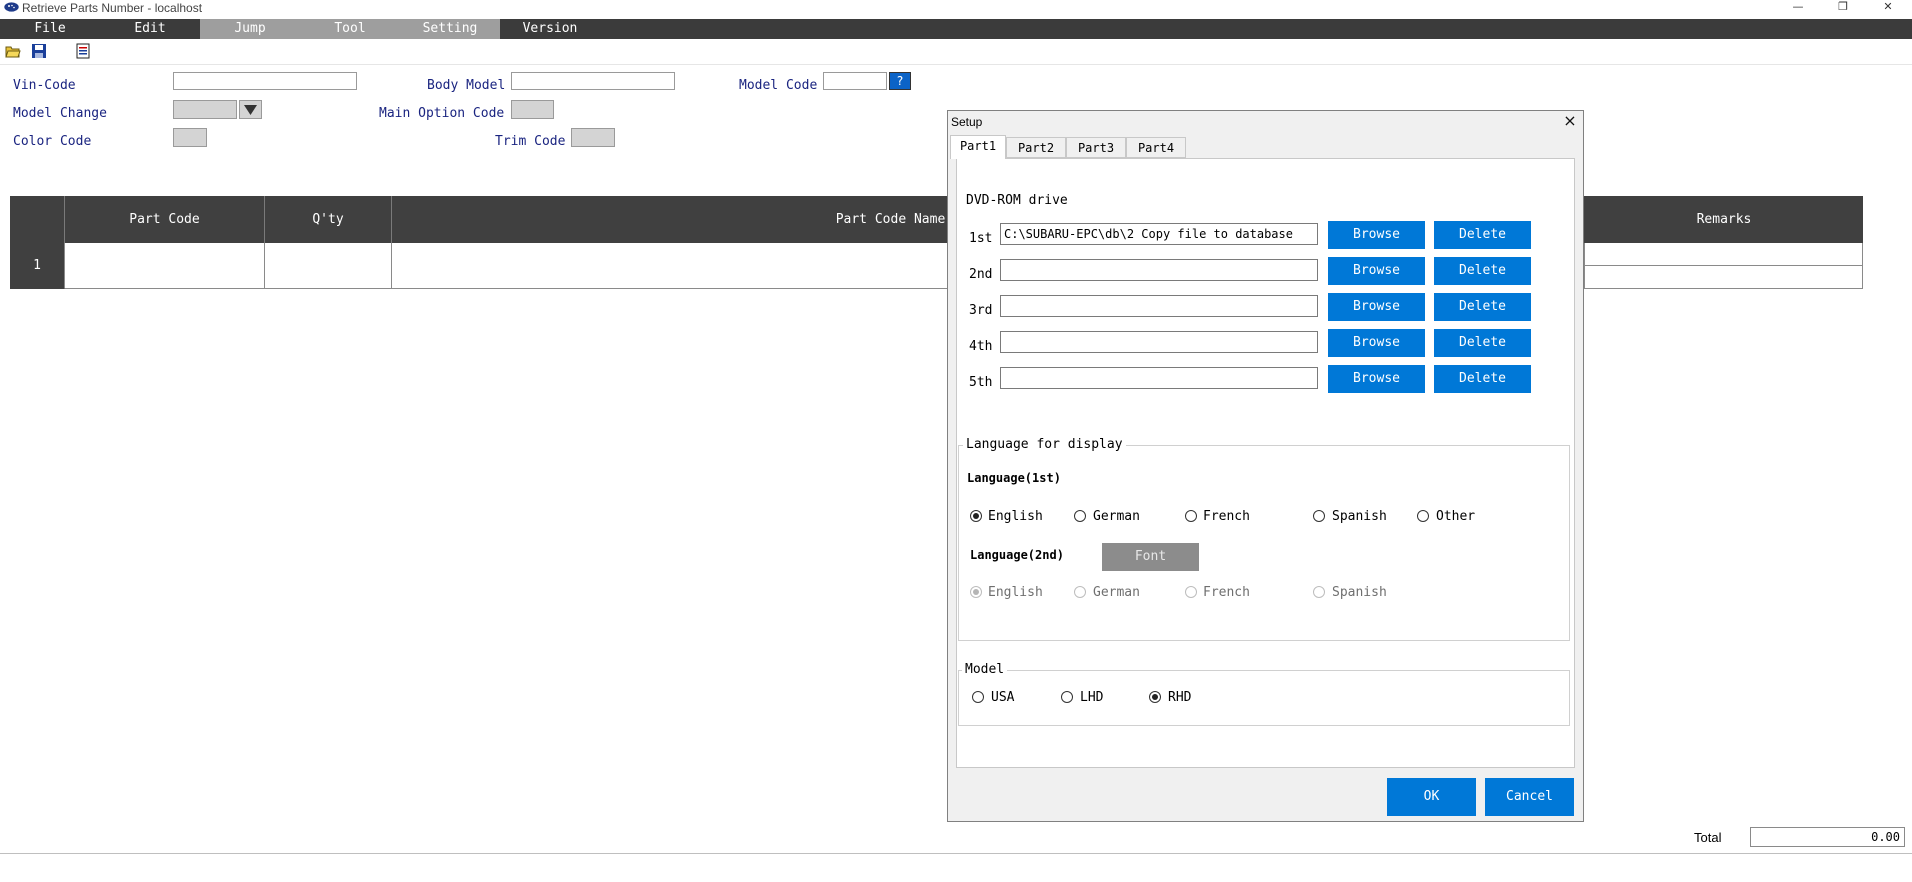 Image resolution: width=1912 pixels, height=882 pixels. Describe the element at coordinates (593, 137) in the screenshot. I see `trim-code-field` at that location.